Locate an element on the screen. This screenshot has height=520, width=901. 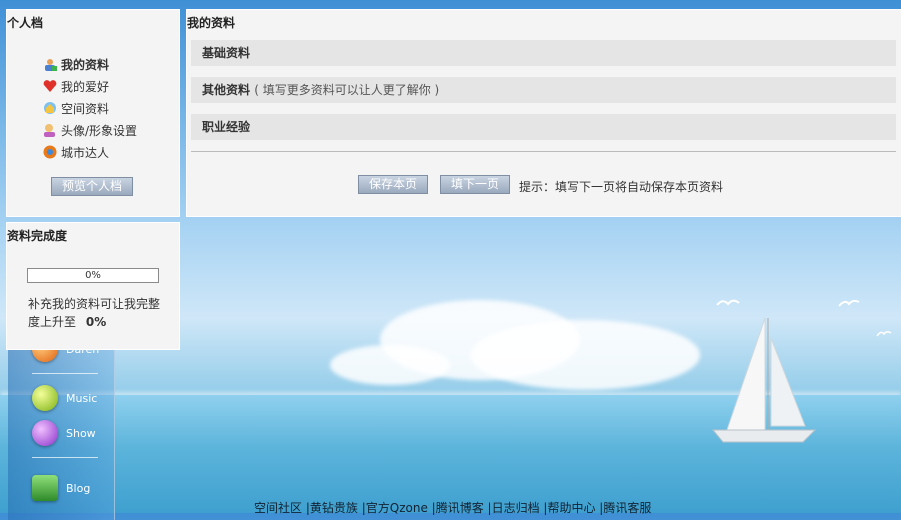
page-title: 我的资料 is located at coordinates (211, 23).